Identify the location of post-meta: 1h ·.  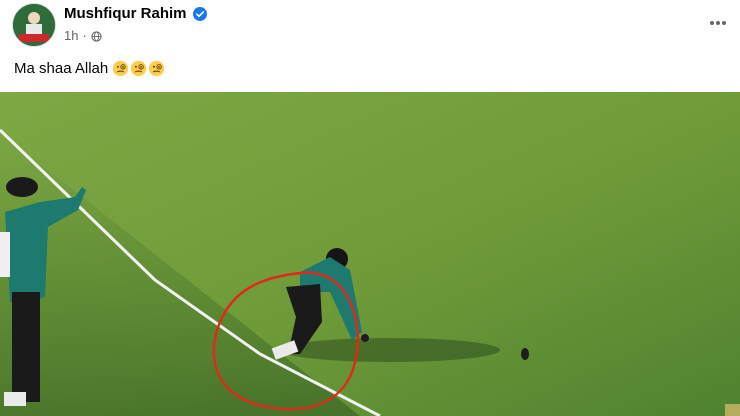
(83, 35).